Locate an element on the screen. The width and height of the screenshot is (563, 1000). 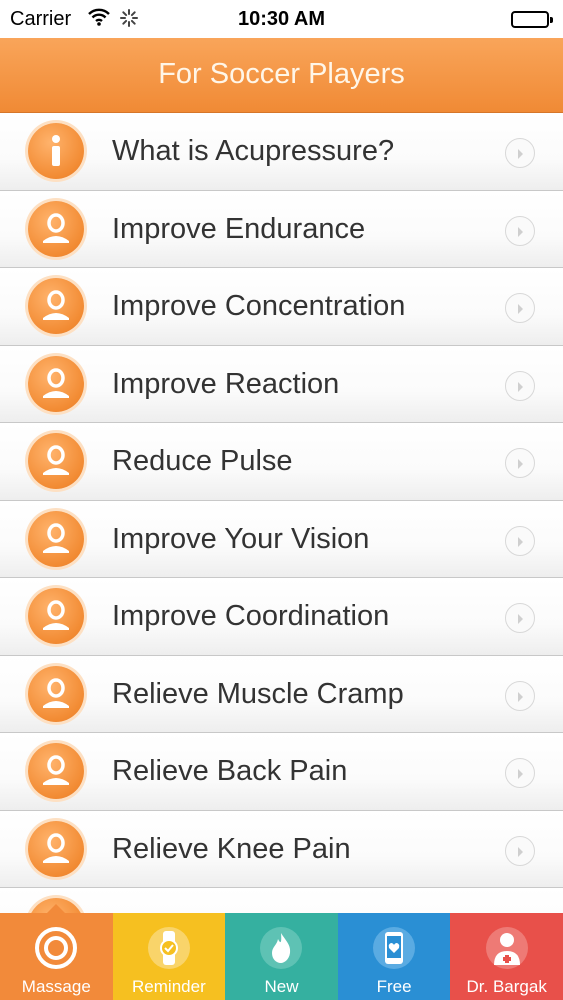
list-item-label: Improve Coordination is located at coordinates (251, 616).